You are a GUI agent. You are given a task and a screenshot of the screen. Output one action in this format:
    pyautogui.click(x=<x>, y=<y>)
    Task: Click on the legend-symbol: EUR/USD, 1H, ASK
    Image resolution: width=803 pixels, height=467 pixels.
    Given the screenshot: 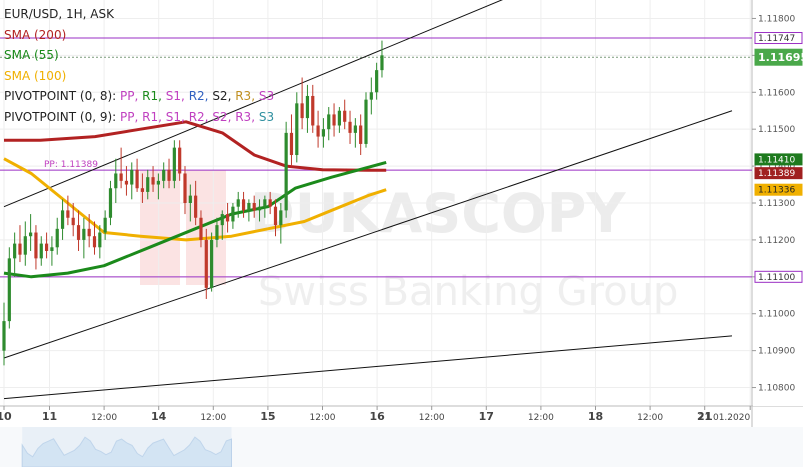 What is the action you would take?
    pyautogui.click(x=59, y=14)
    